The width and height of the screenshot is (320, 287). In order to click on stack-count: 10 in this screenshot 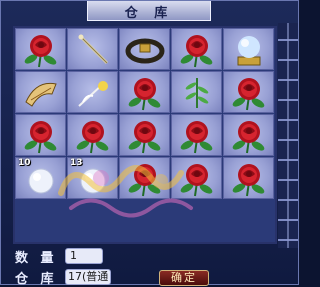, I will do `click(24, 163)`.